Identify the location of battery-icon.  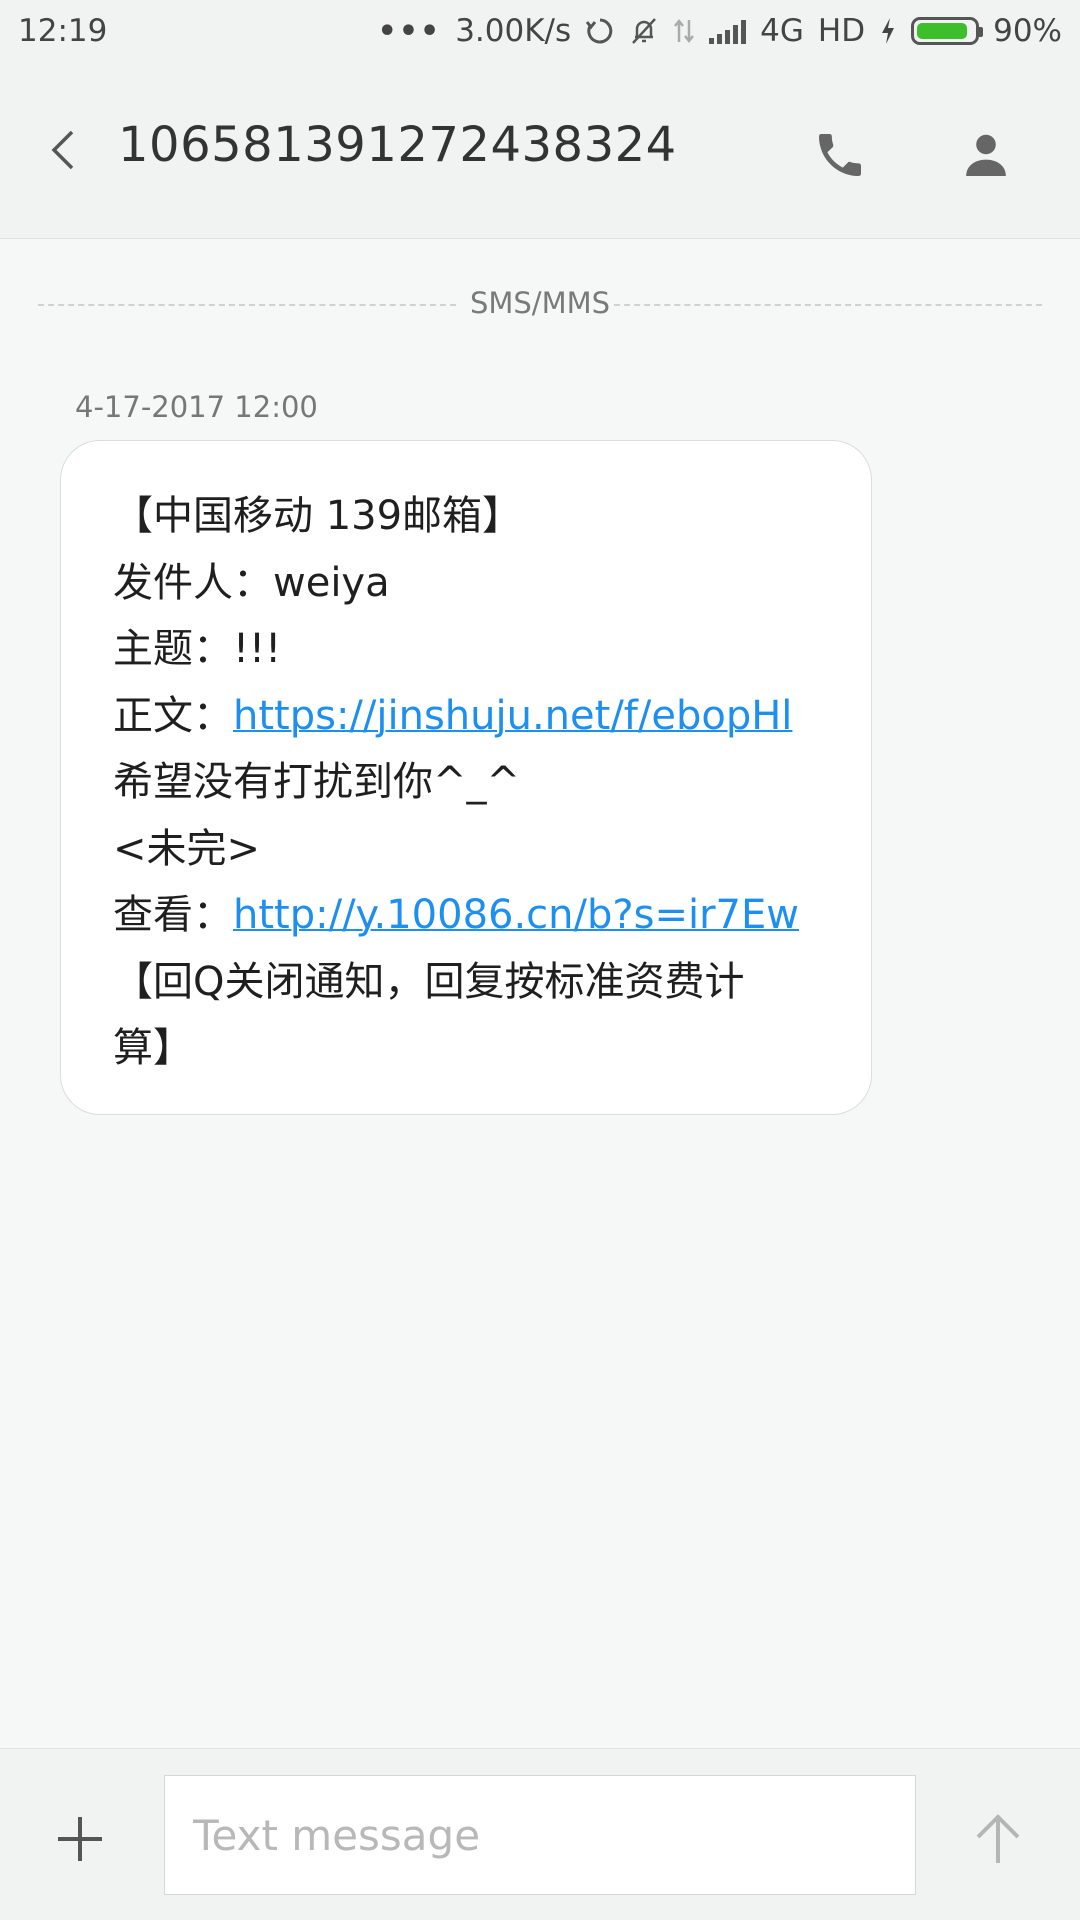
(947, 31).